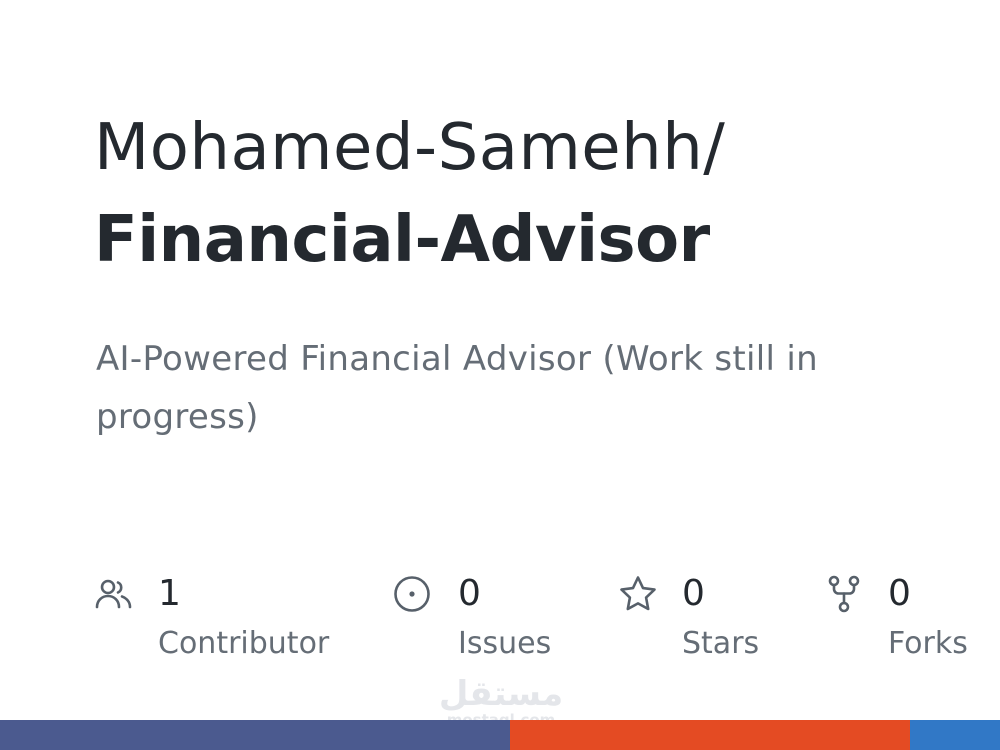 The height and width of the screenshot is (750, 1000). I want to click on contributors-label: Contributor, so click(244, 643).